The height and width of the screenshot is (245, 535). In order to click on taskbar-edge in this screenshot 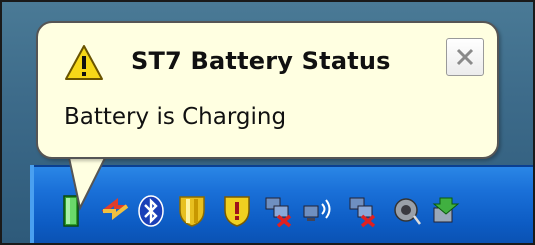, I will do `click(32, 204)`.